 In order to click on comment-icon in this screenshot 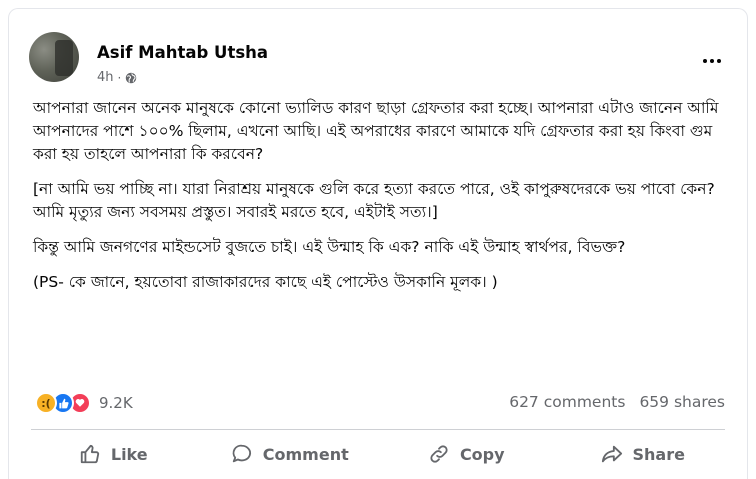, I will do `click(241, 453)`.